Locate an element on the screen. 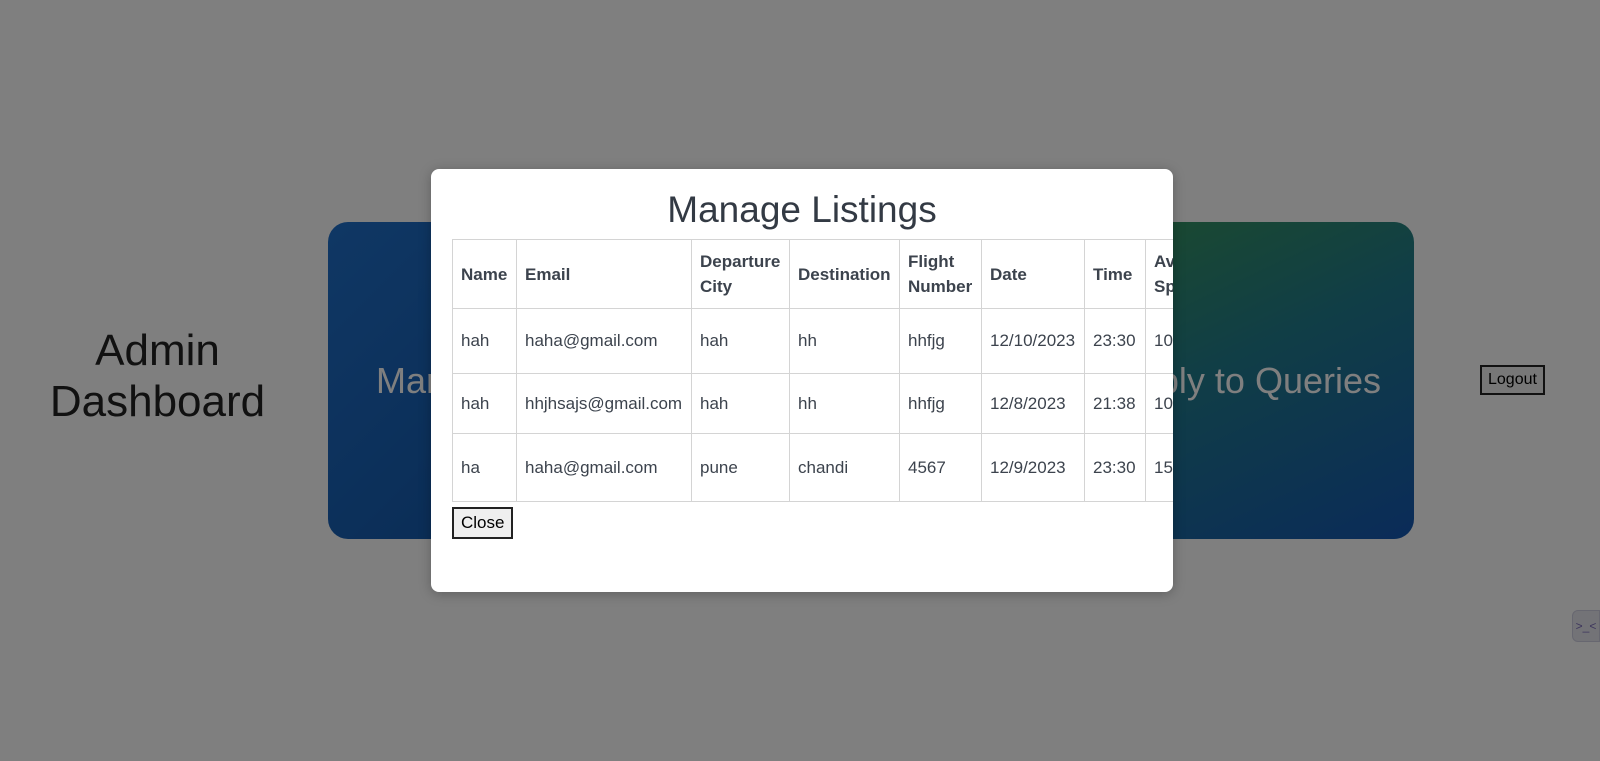 The width and height of the screenshot is (1600, 761). table-cell: chandi is located at coordinates (844, 467).